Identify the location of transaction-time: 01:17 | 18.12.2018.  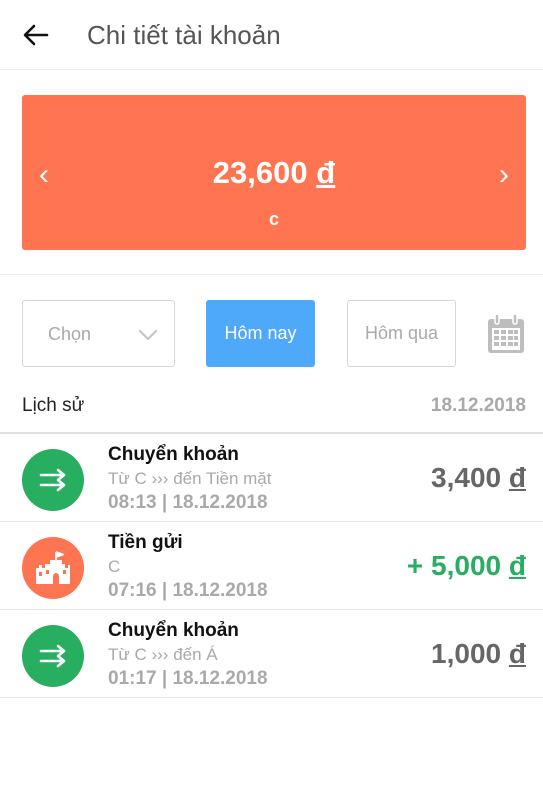
(188, 678).